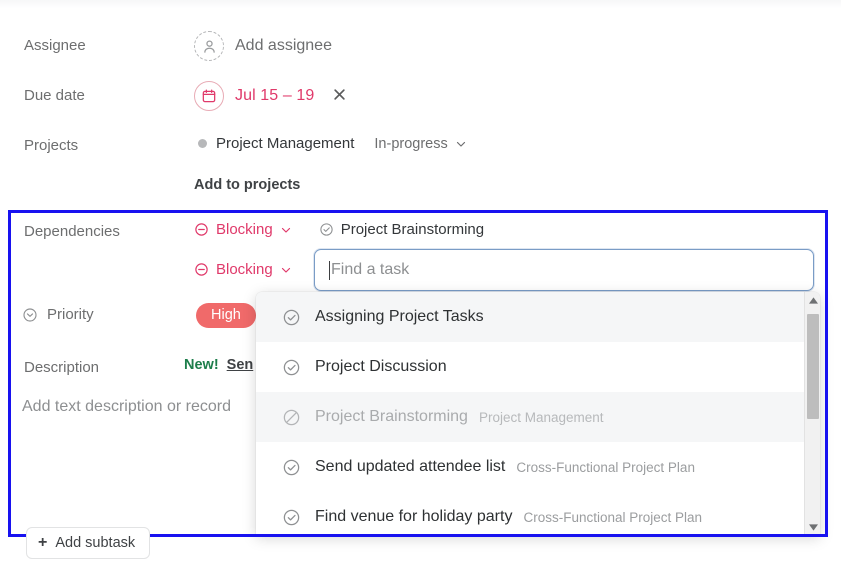  Describe the element at coordinates (201, 365) in the screenshot. I see `new-badge: New!` at that location.